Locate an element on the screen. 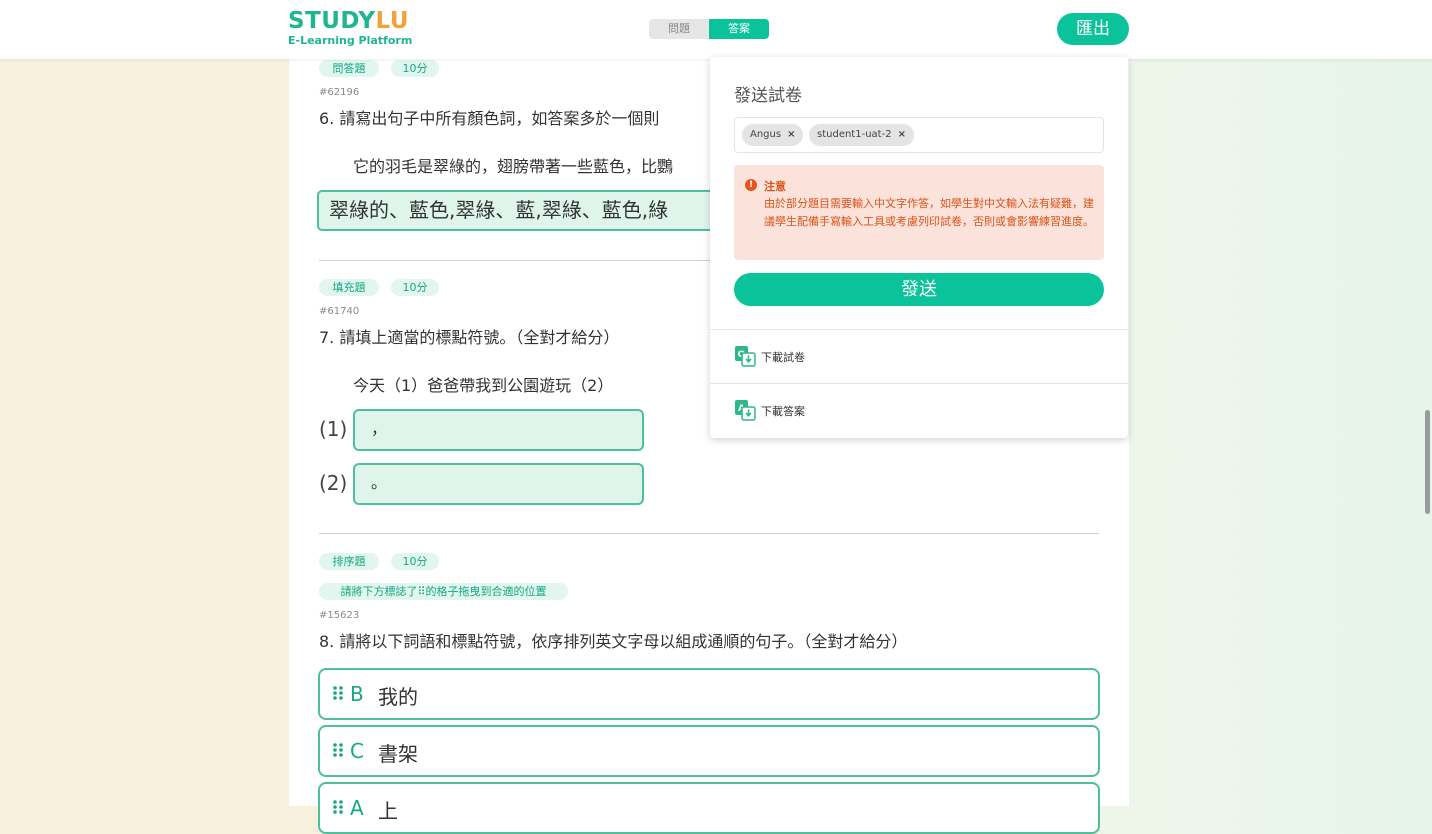  recipient-chip: Angus × is located at coordinates (773, 135).